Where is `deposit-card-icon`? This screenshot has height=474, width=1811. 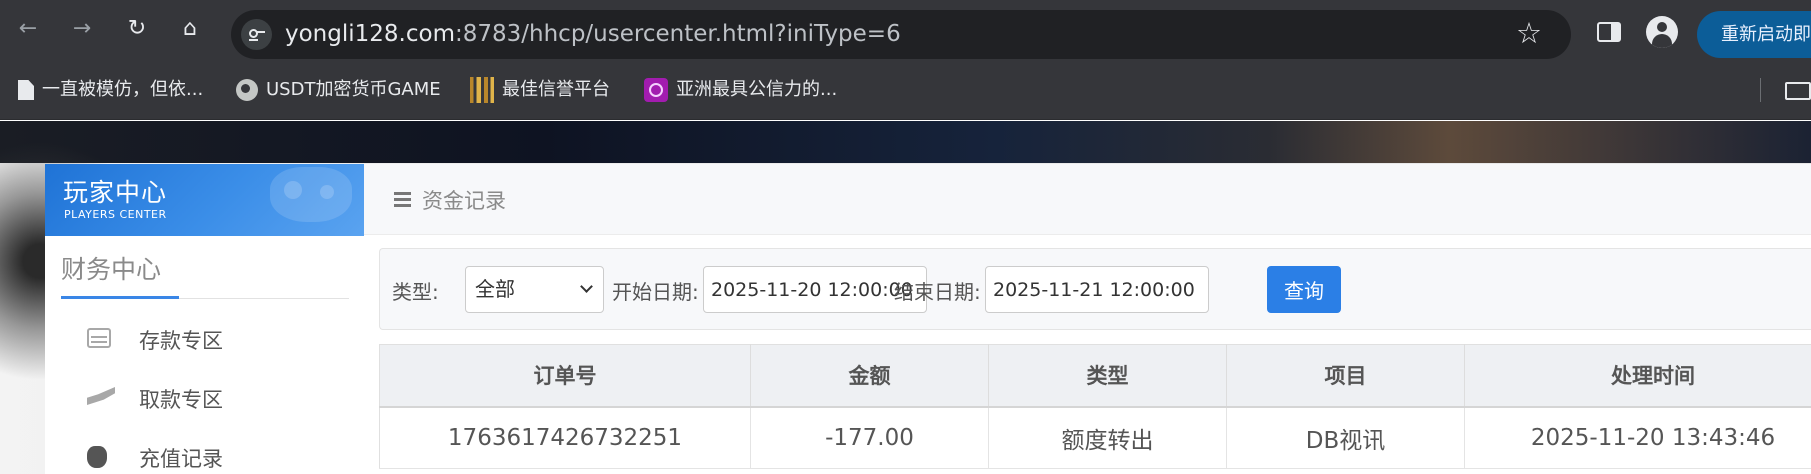
deposit-card-icon is located at coordinates (99, 338).